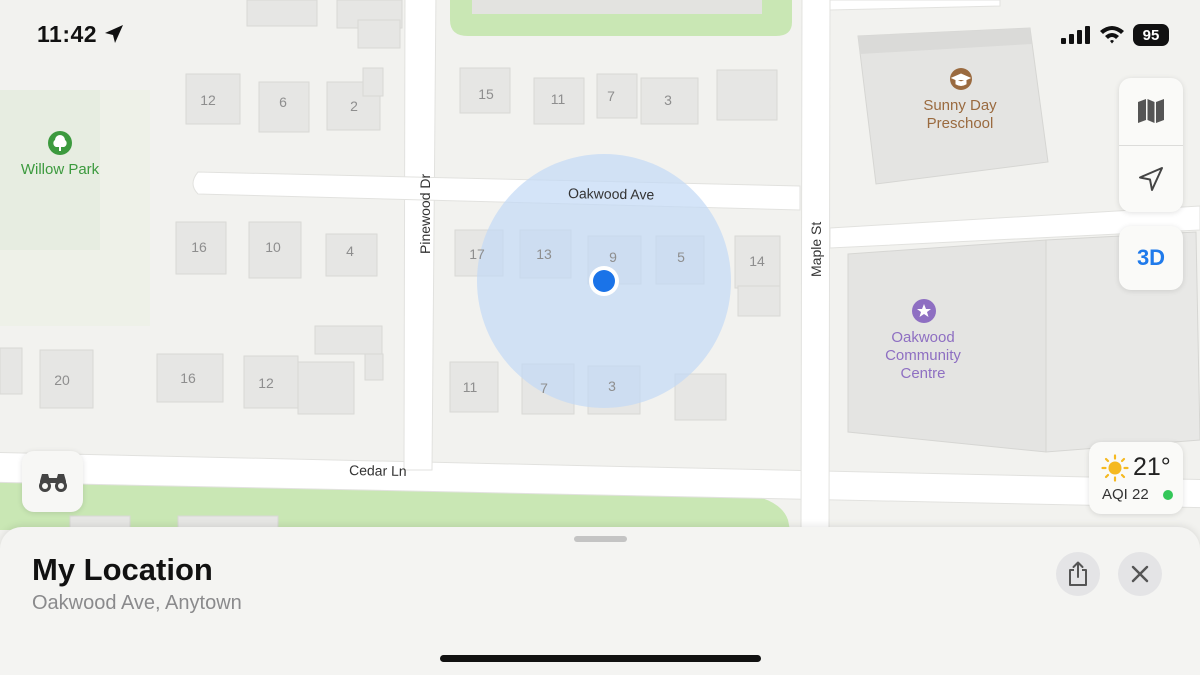 The width and height of the screenshot is (1200, 675). I want to click on house-number: 6, so click(283, 102).